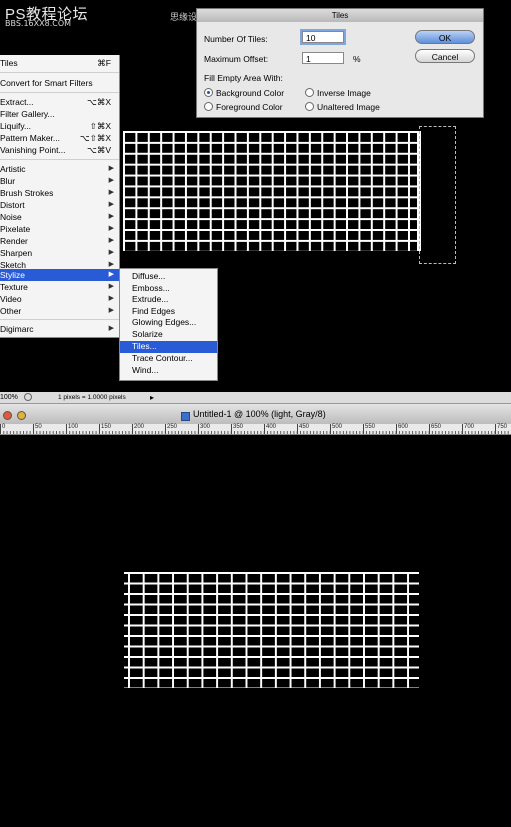 The image size is (511, 827). I want to click on inverse-image-radio, so click(309, 92).